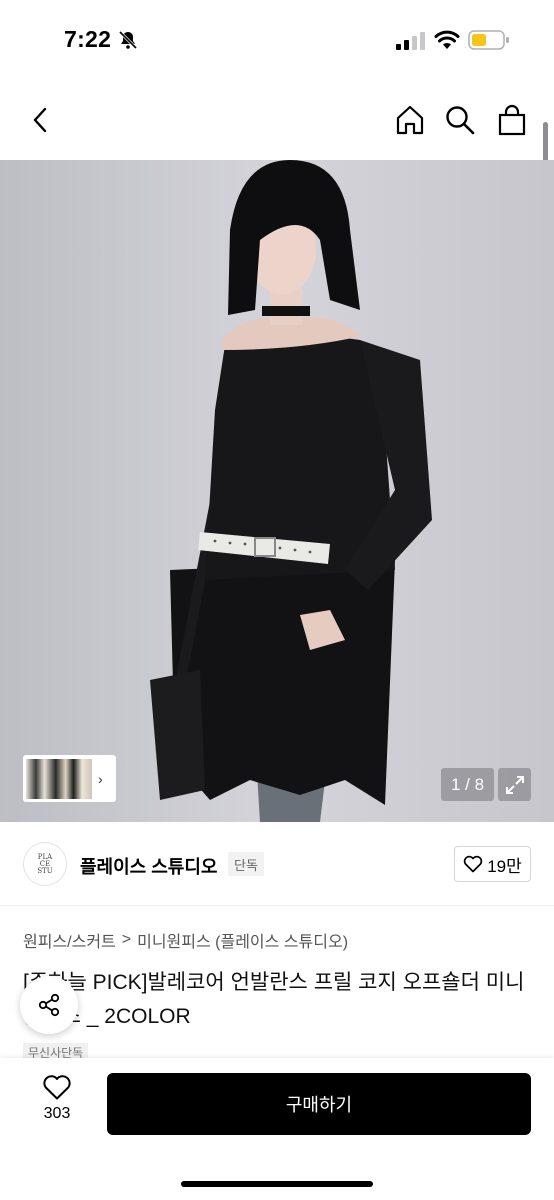 The height and width of the screenshot is (1200, 554). What do you see at coordinates (319, 1104) in the screenshot?
I see `buy-button: 구매하기` at bounding box center [319, 1104].